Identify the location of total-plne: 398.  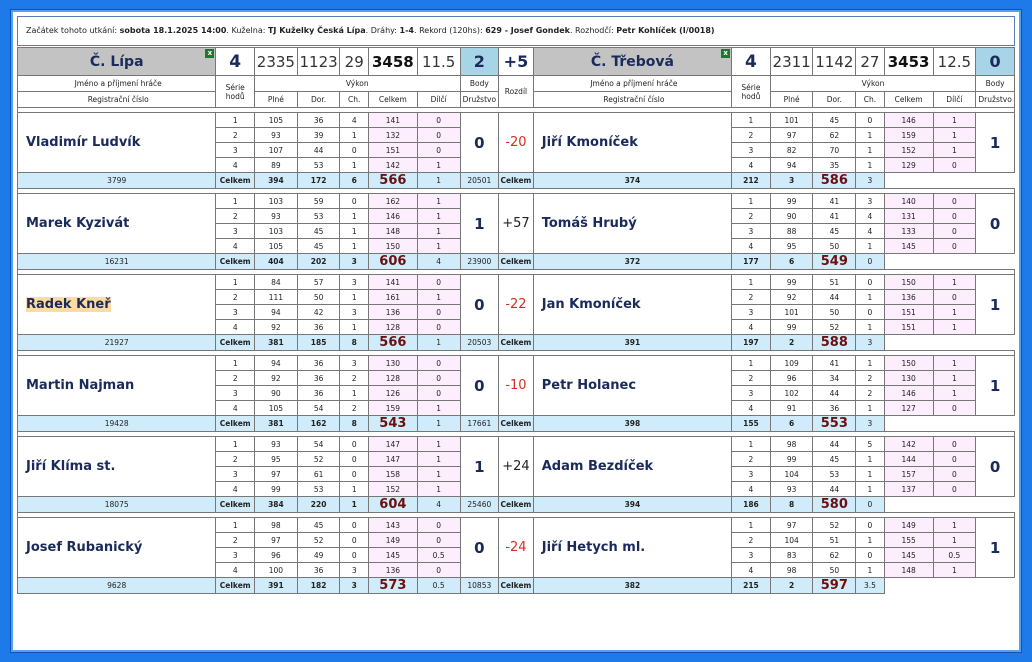
(632, 423).